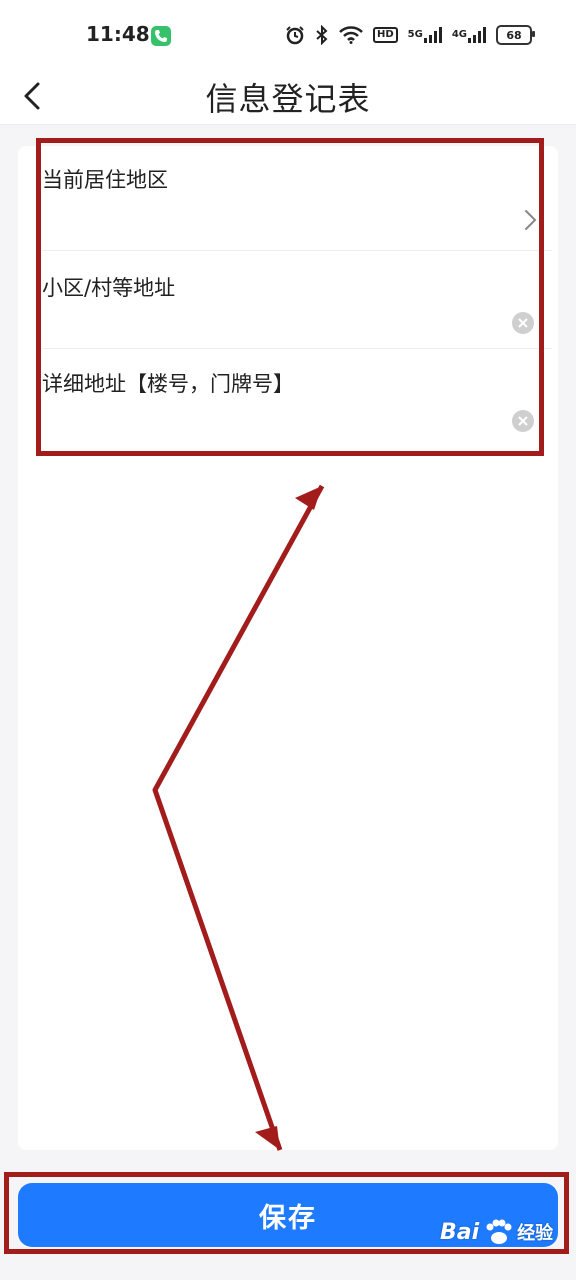  I want to click on paw-logo-icon, so click(499, 1231).